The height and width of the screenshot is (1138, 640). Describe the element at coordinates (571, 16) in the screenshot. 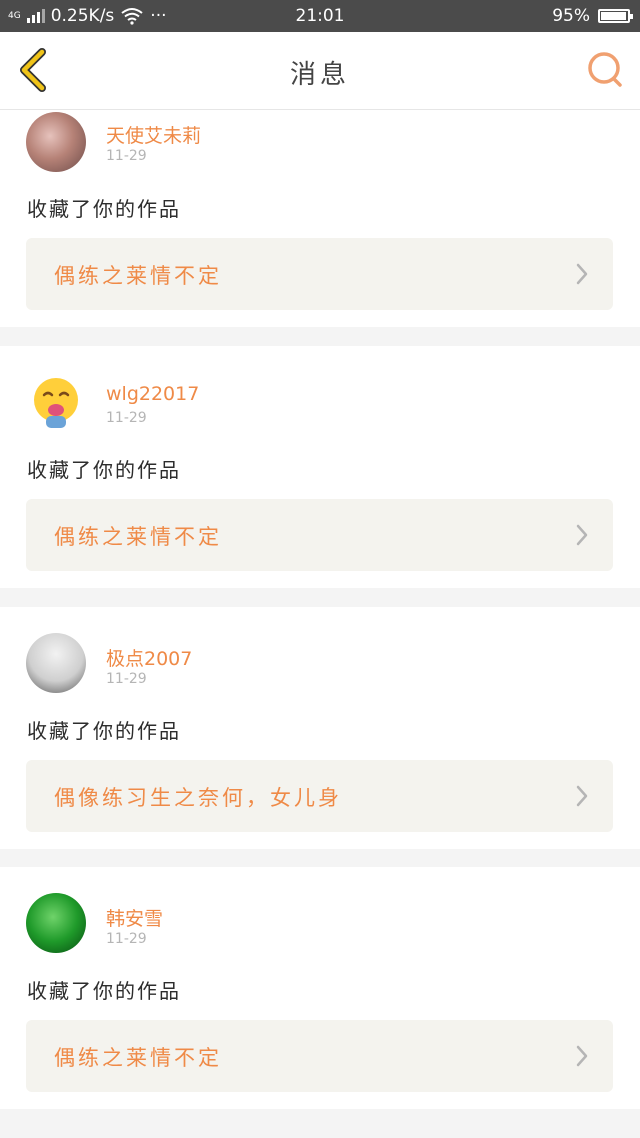

I see `battery-percent: 95%` at that location.